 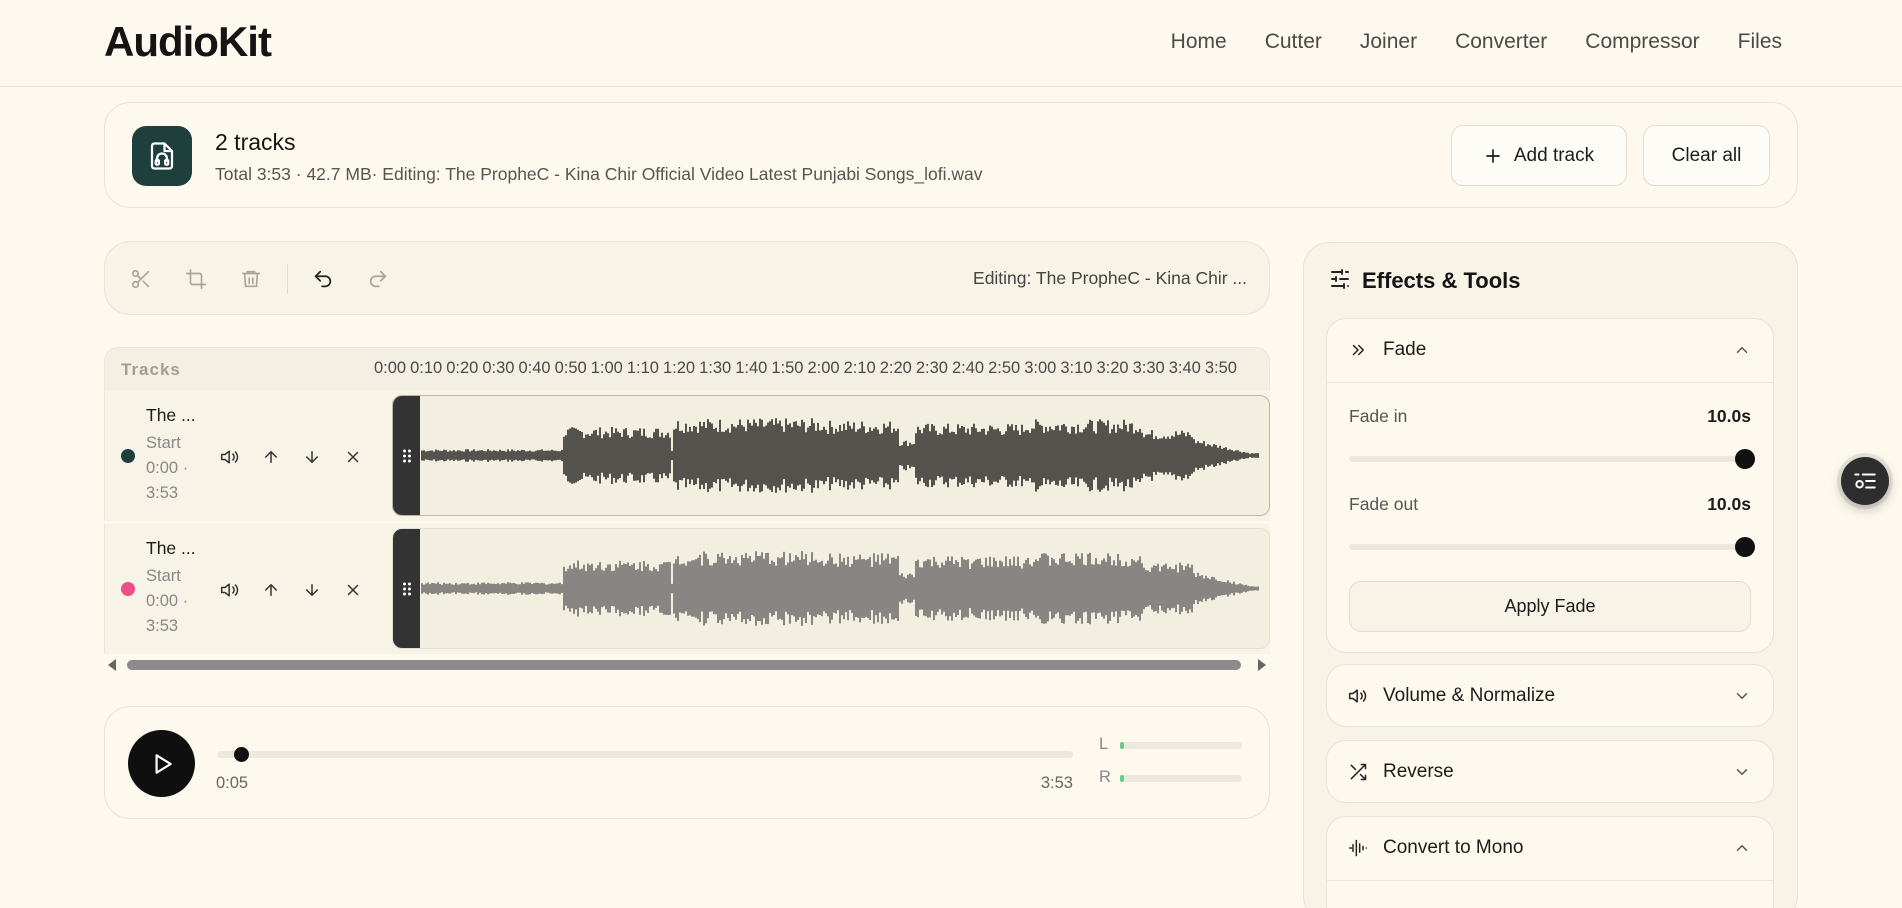 What do you see at coordinates (241, 754) in the screenshot?
I see `seek-knob` at bounding box center [241, 754].